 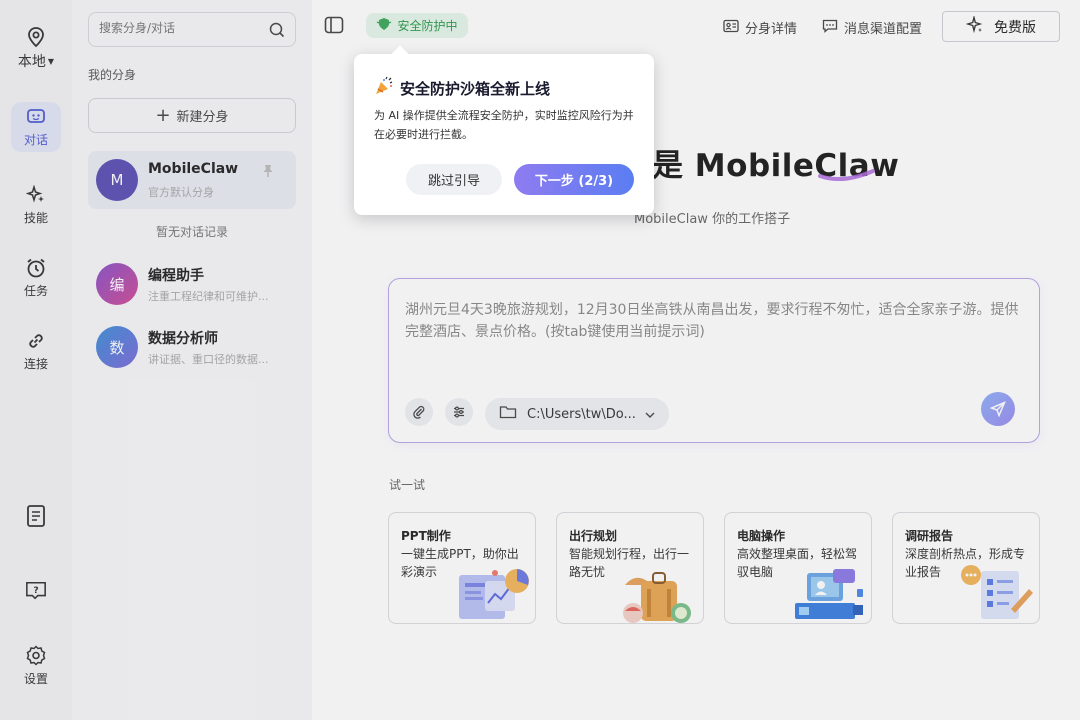 I want to click on send-button, so click(x=998, y=409).